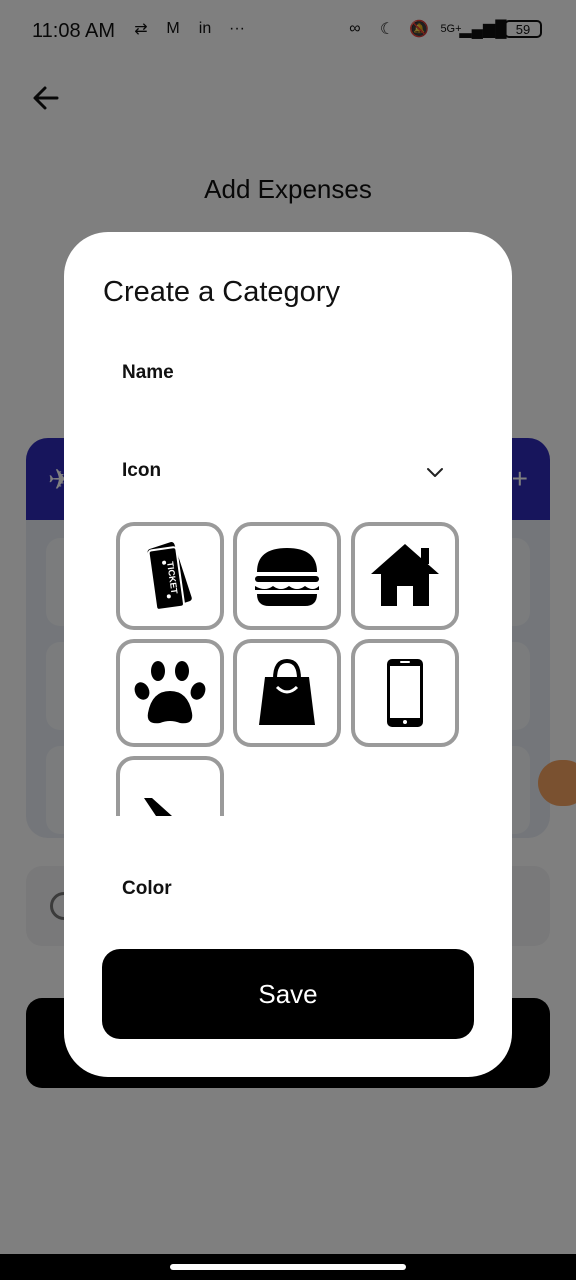 This screenshot has height=1280, width=576. What do you see at coordinates (165, 807) in the screenshot?
I see `airplane-icon` at bounding box center [165, 807].